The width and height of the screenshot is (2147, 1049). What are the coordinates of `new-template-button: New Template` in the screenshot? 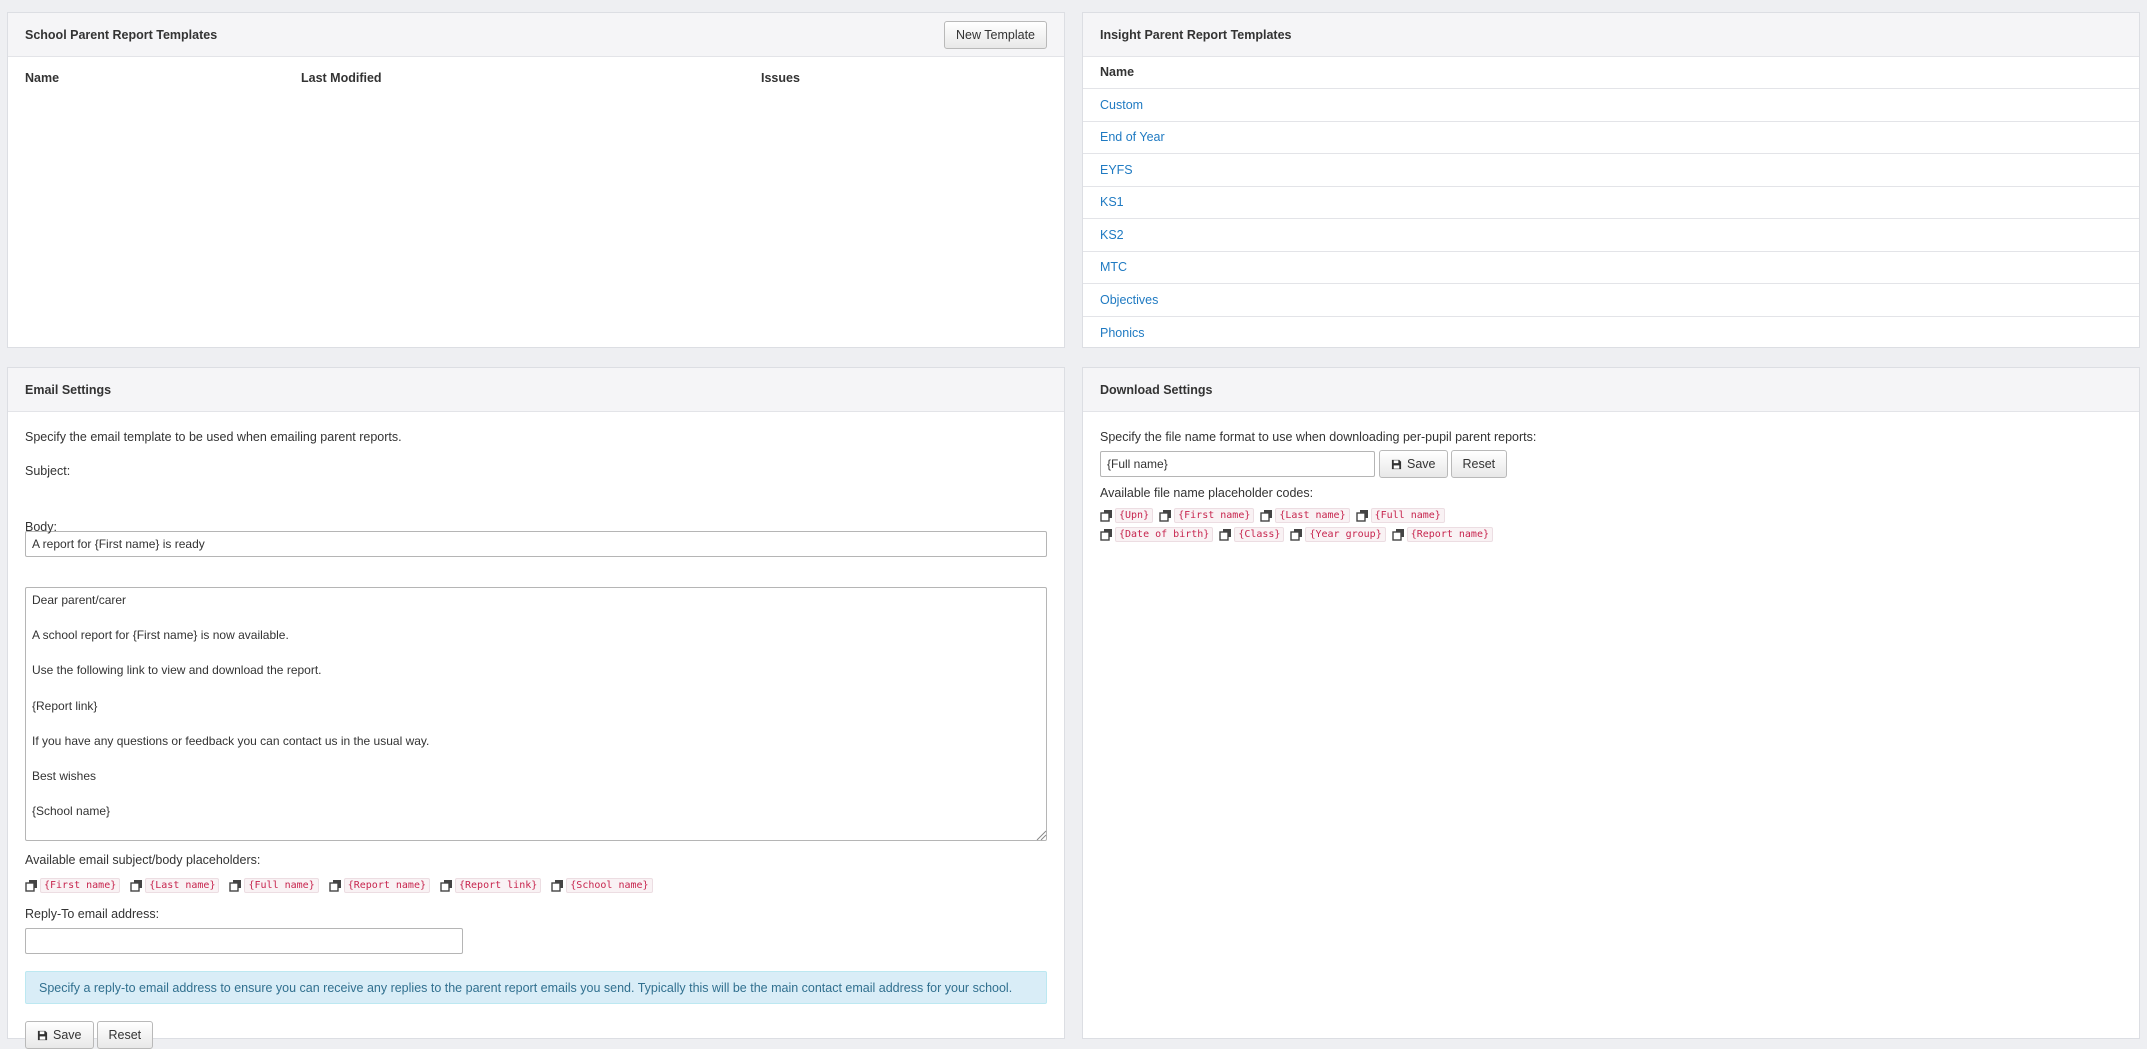 It's located at (995, 34).